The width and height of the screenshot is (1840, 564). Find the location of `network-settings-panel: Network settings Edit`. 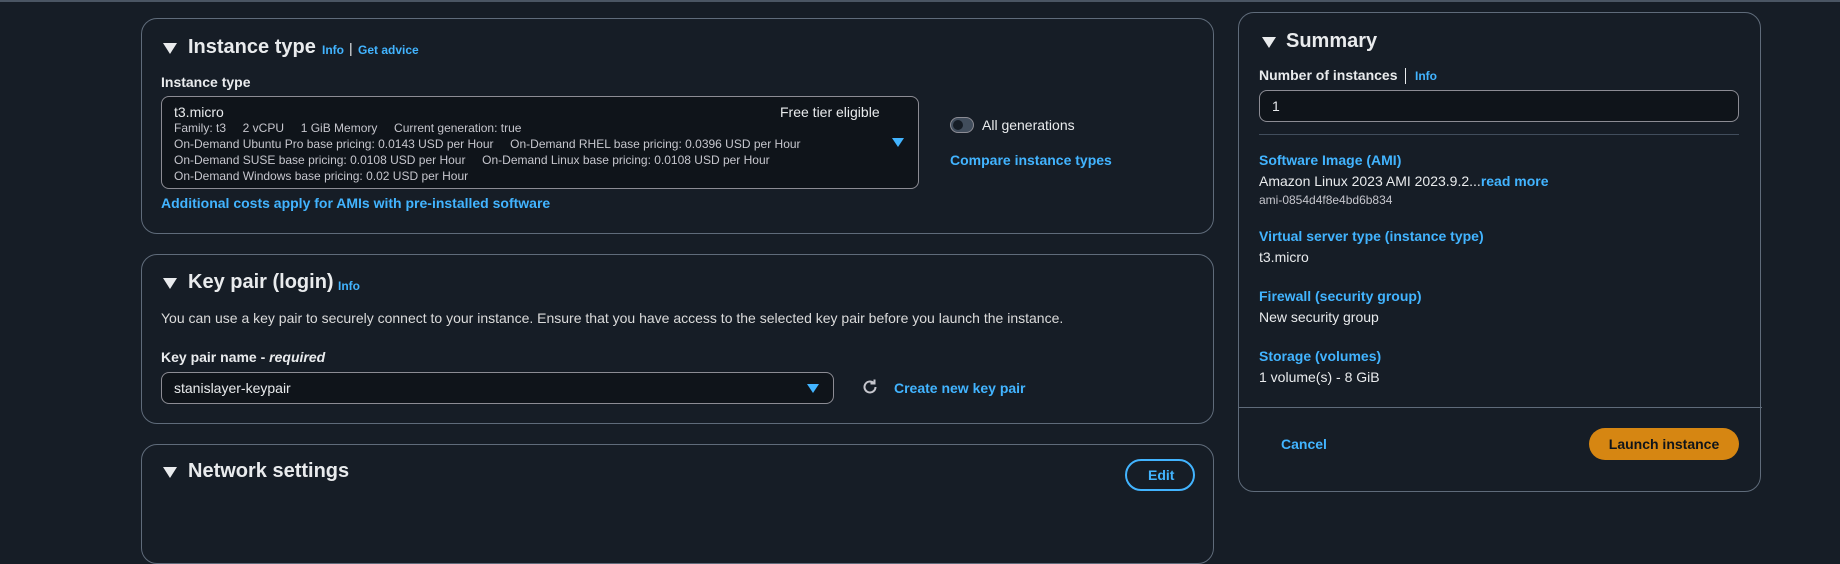

network-settings-panel: Network settings Edit is located at coordinates (677, 504).